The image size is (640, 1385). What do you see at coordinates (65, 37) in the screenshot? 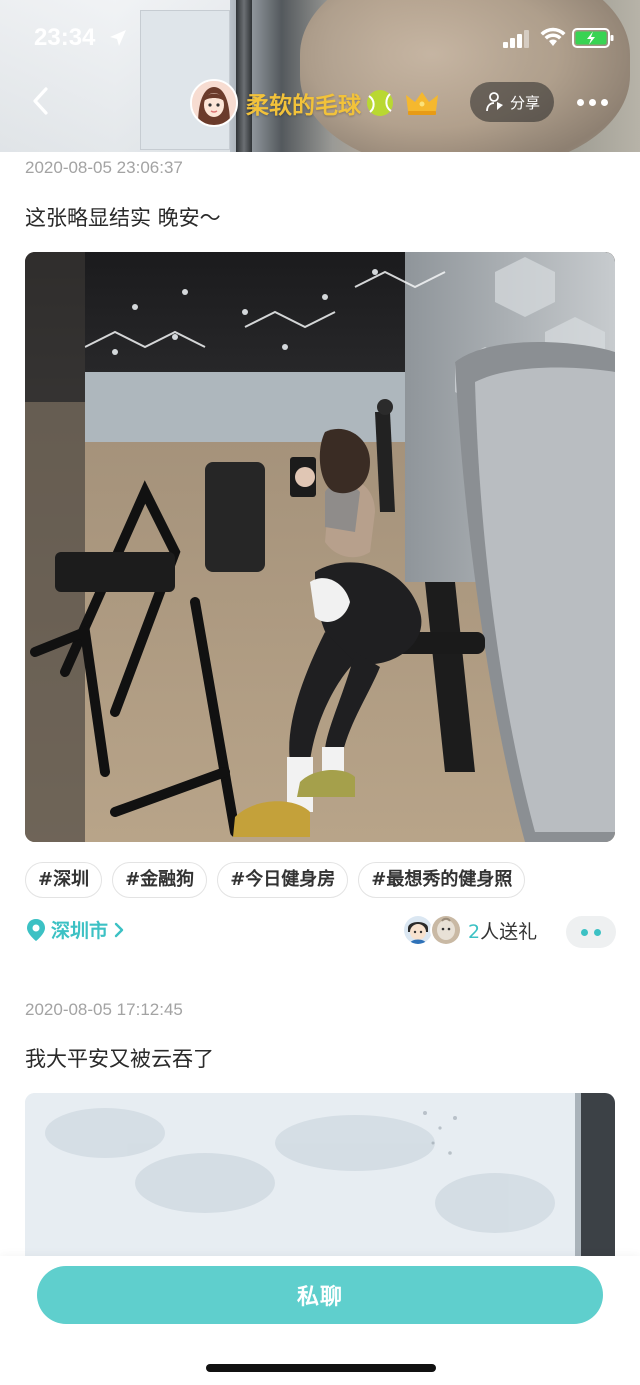
I see `status-time: 23:34` at bounding box center [65, 37].